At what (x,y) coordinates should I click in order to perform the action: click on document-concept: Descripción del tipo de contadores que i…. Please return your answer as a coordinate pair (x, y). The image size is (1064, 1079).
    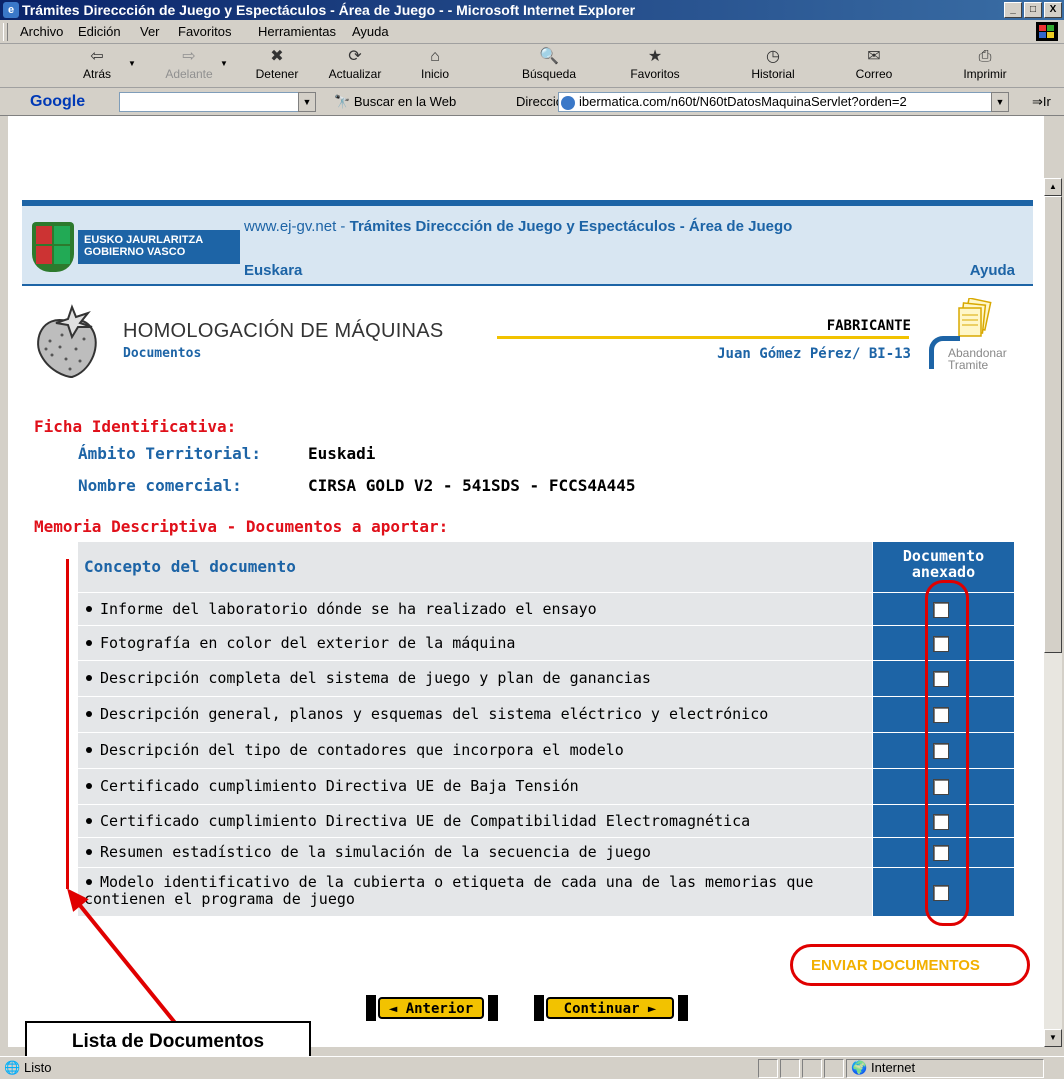
    Looking at the image, I should click on (362, 750).